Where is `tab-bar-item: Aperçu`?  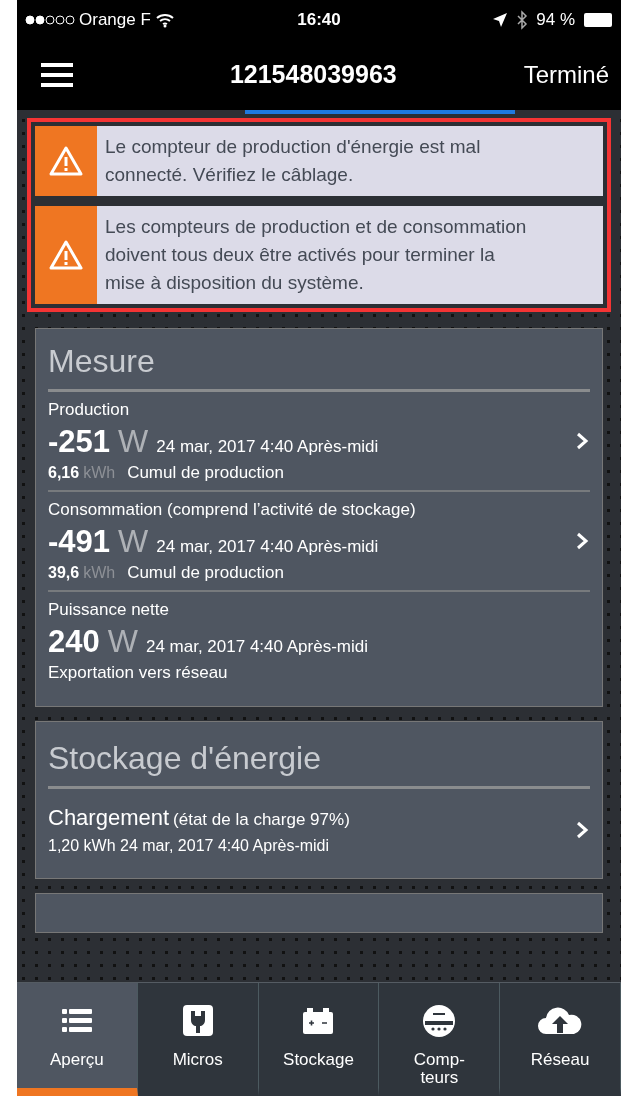 tab-bar-item: Aperçu is located at coordinates (77, 1039).